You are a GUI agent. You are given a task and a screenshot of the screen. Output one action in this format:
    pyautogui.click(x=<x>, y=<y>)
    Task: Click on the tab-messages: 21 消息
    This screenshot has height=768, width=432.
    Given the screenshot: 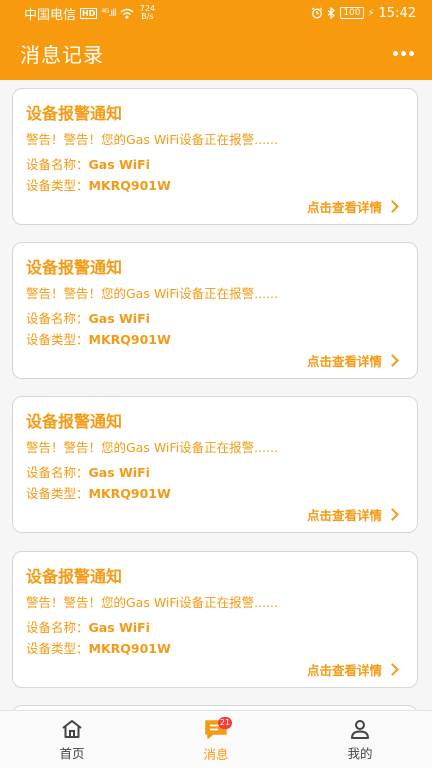 What is the action you would take?
    pyautogui.click(x=216, y=739)
    